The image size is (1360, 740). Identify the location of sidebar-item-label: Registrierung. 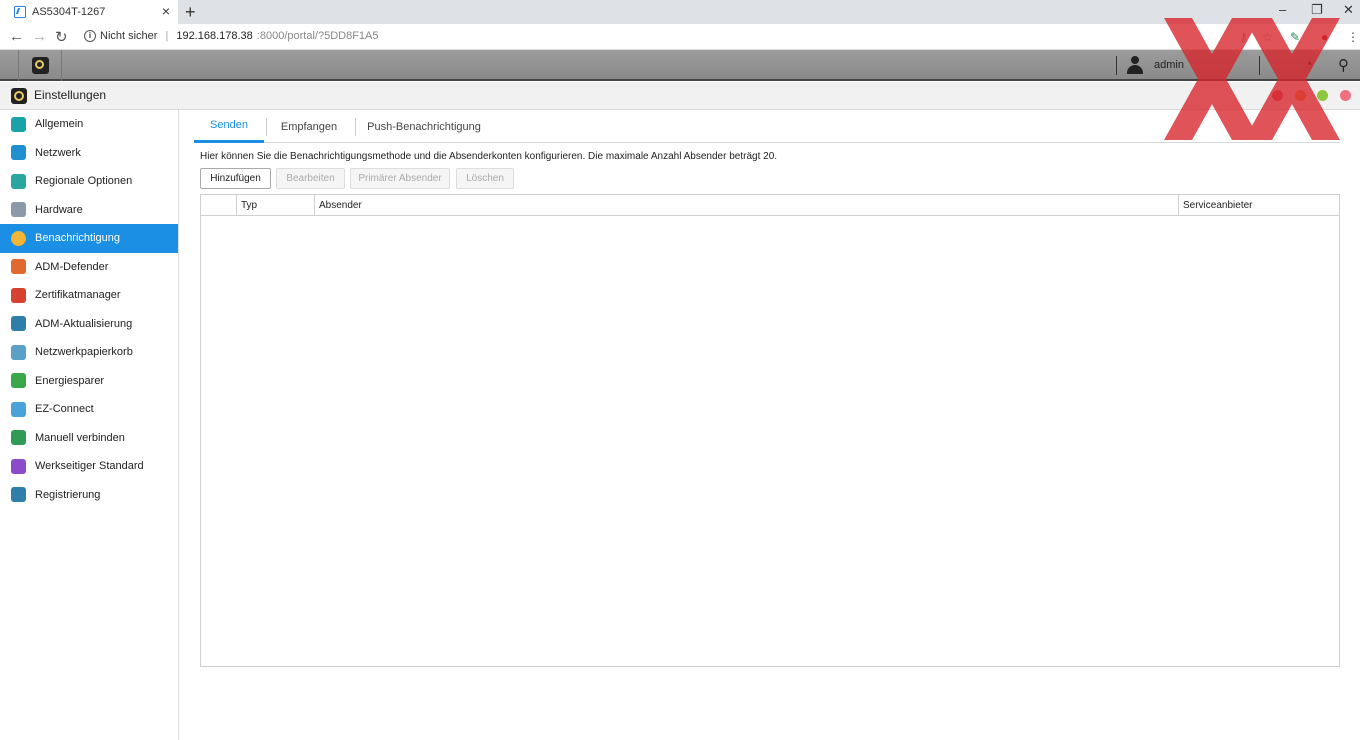
(68, 494).